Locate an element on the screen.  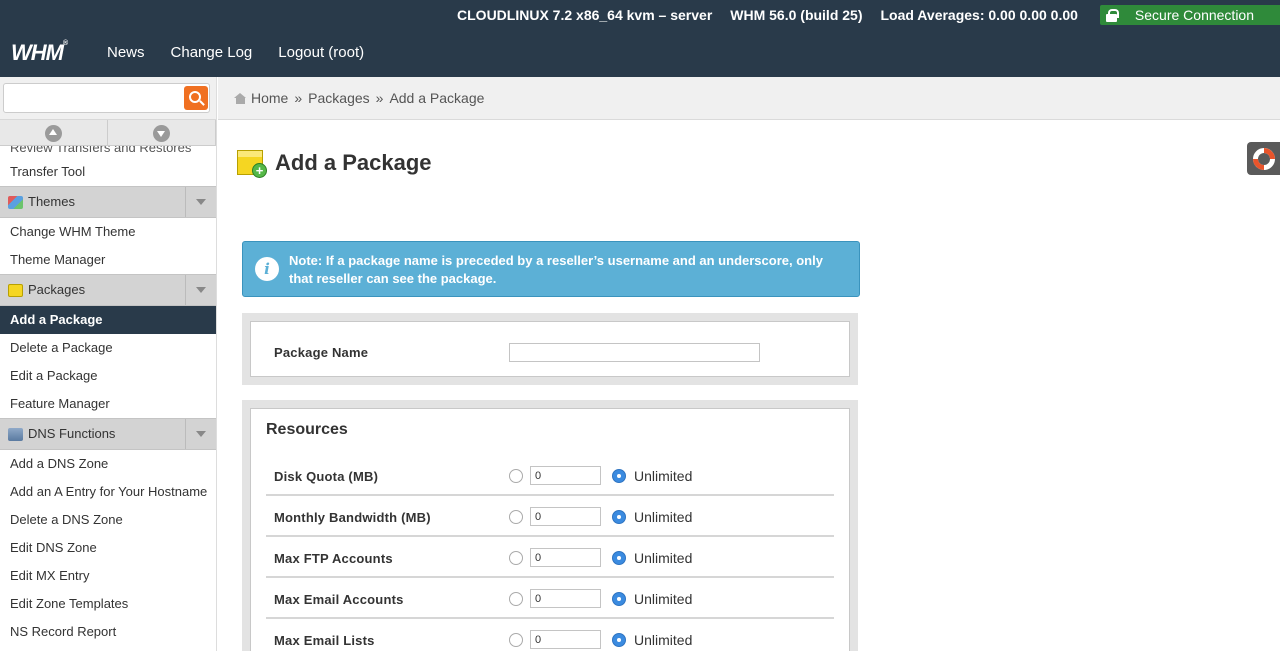
sidebar-group-label: Themes is located at coordinates (51, 201).